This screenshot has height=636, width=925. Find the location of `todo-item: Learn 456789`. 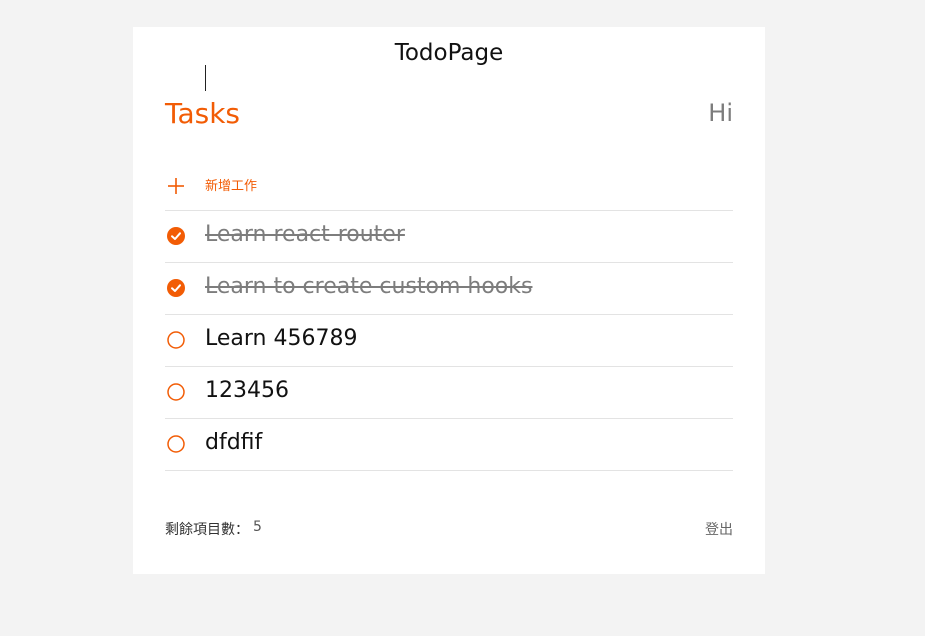

todo-item: Learn 456789 is located at coordinates (449, 341).